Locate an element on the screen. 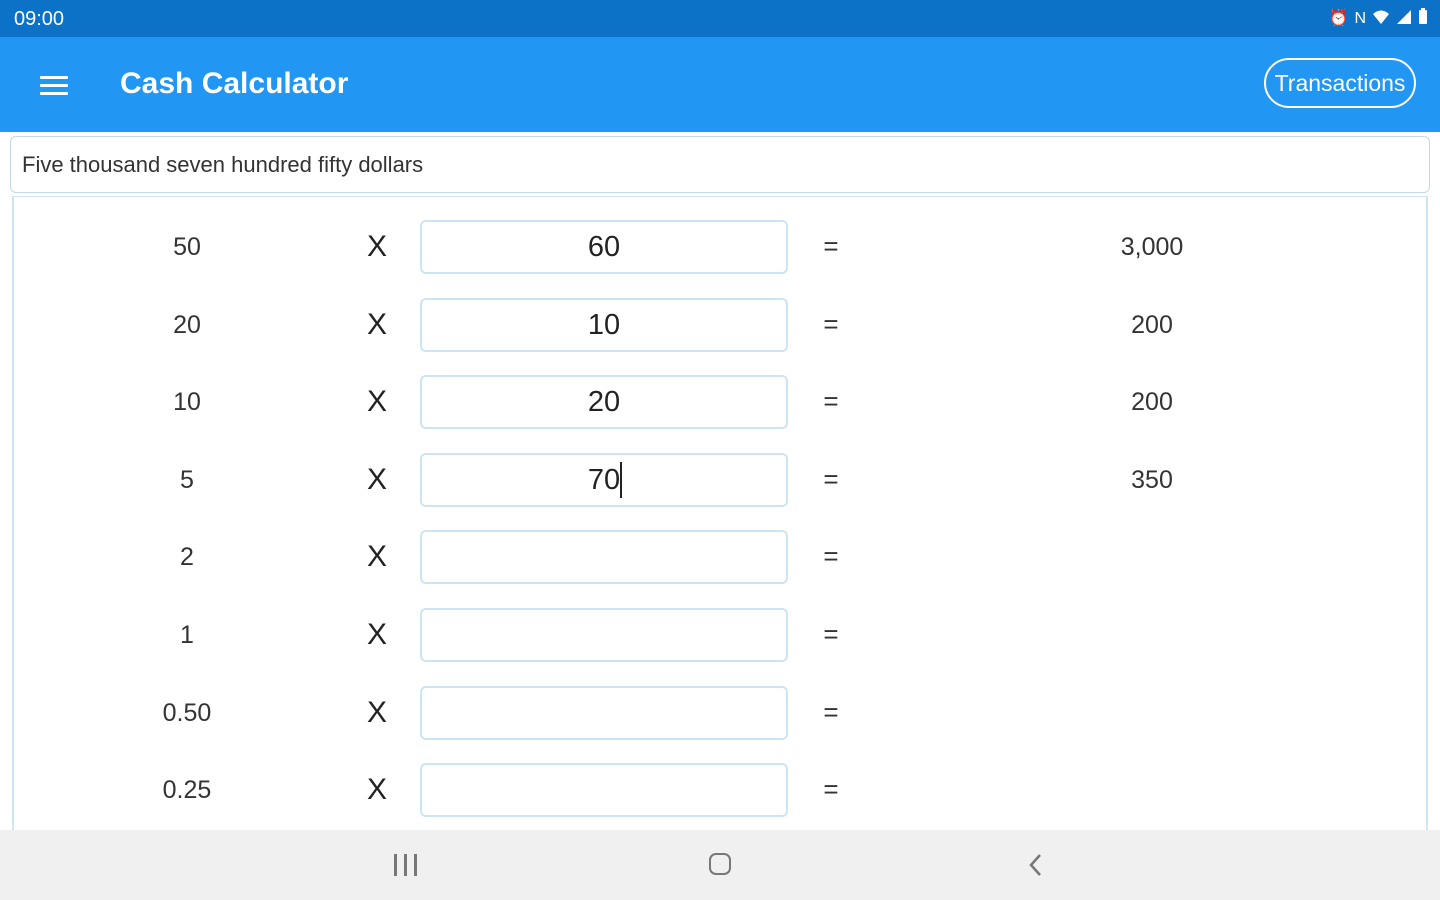 This screenshot has width=1440, height=900. status-time: 09:00 is located at coordinates (39, 19).